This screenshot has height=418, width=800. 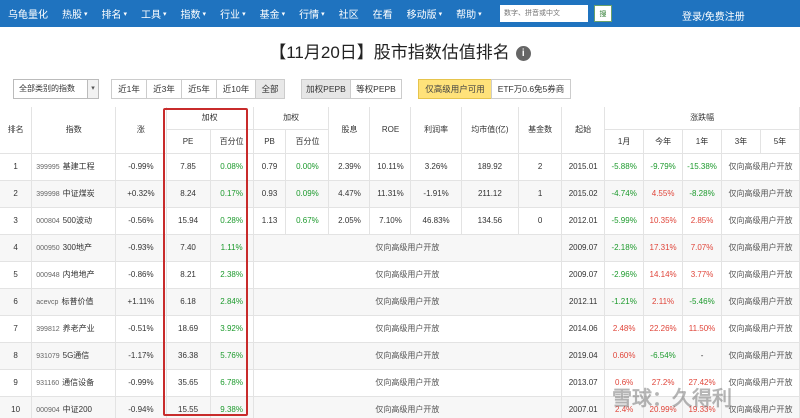 I want to click on col-pe-percentile: 百分位, so click(x=232, y=141).